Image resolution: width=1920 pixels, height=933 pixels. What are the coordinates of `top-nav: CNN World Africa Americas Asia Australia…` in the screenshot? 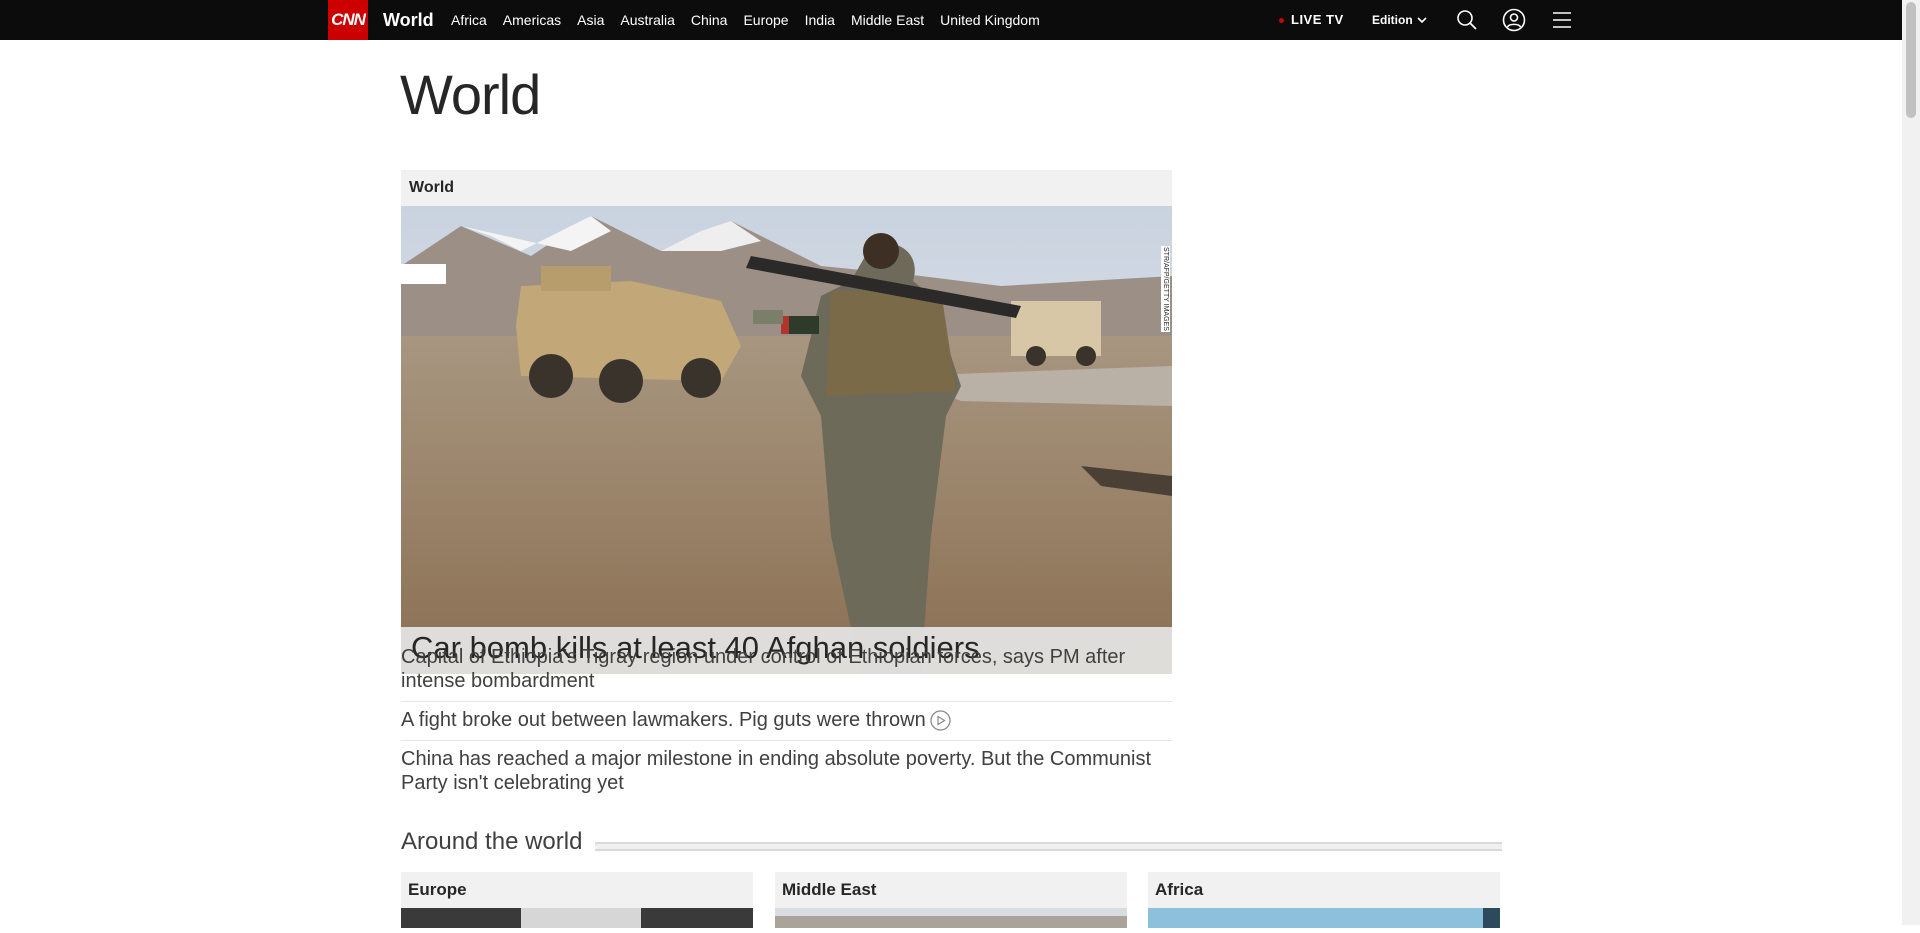 It's located at (951, 20).